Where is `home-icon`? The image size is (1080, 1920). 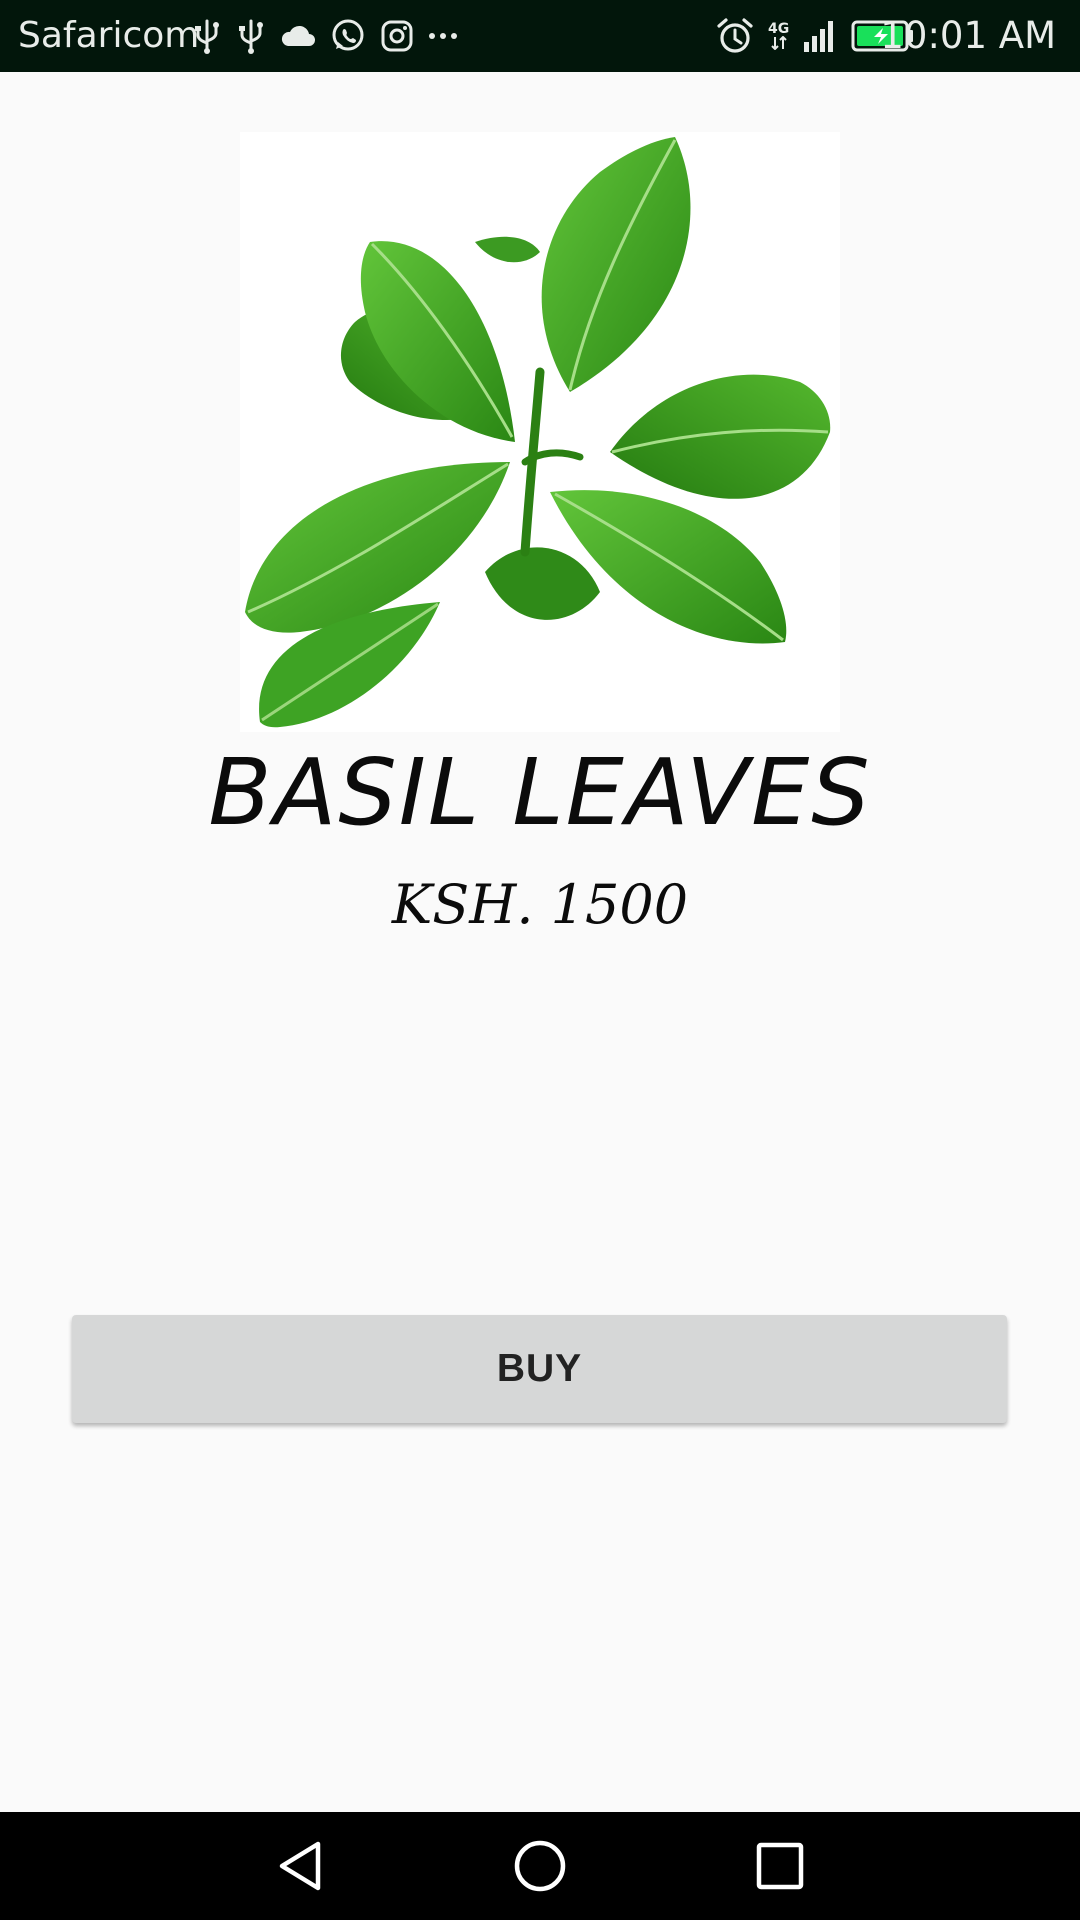
home-icon is located at coordinates (540, 1866).